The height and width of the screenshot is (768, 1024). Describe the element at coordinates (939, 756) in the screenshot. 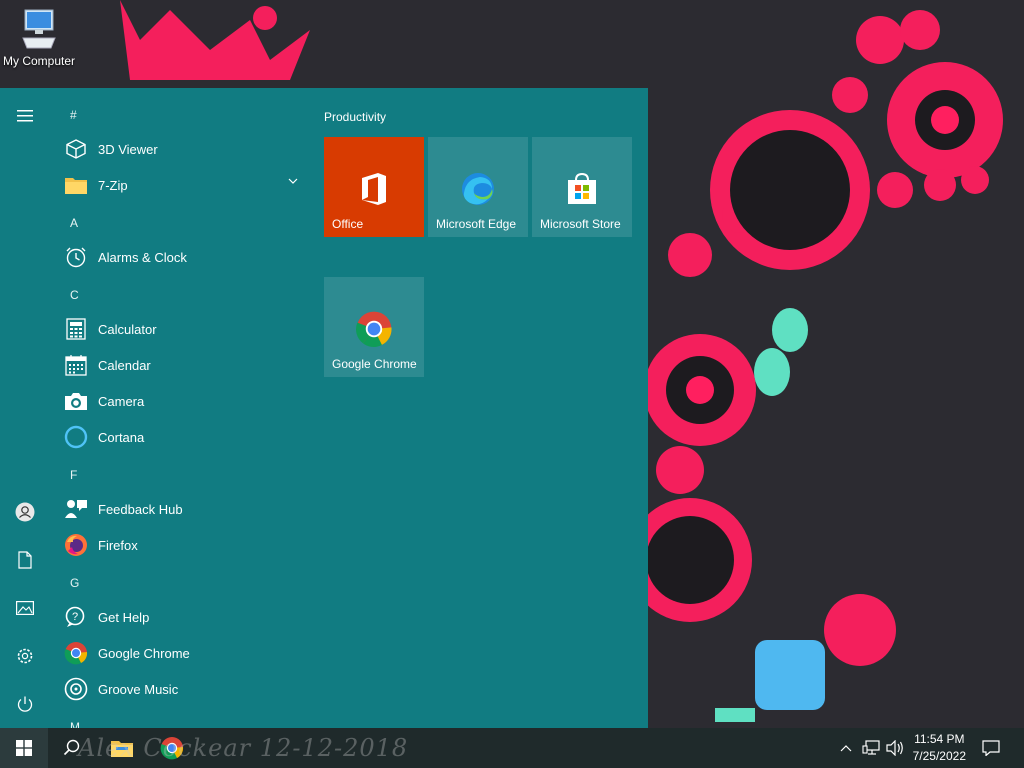

I see `clock-date: 7/25/2022` at that location.